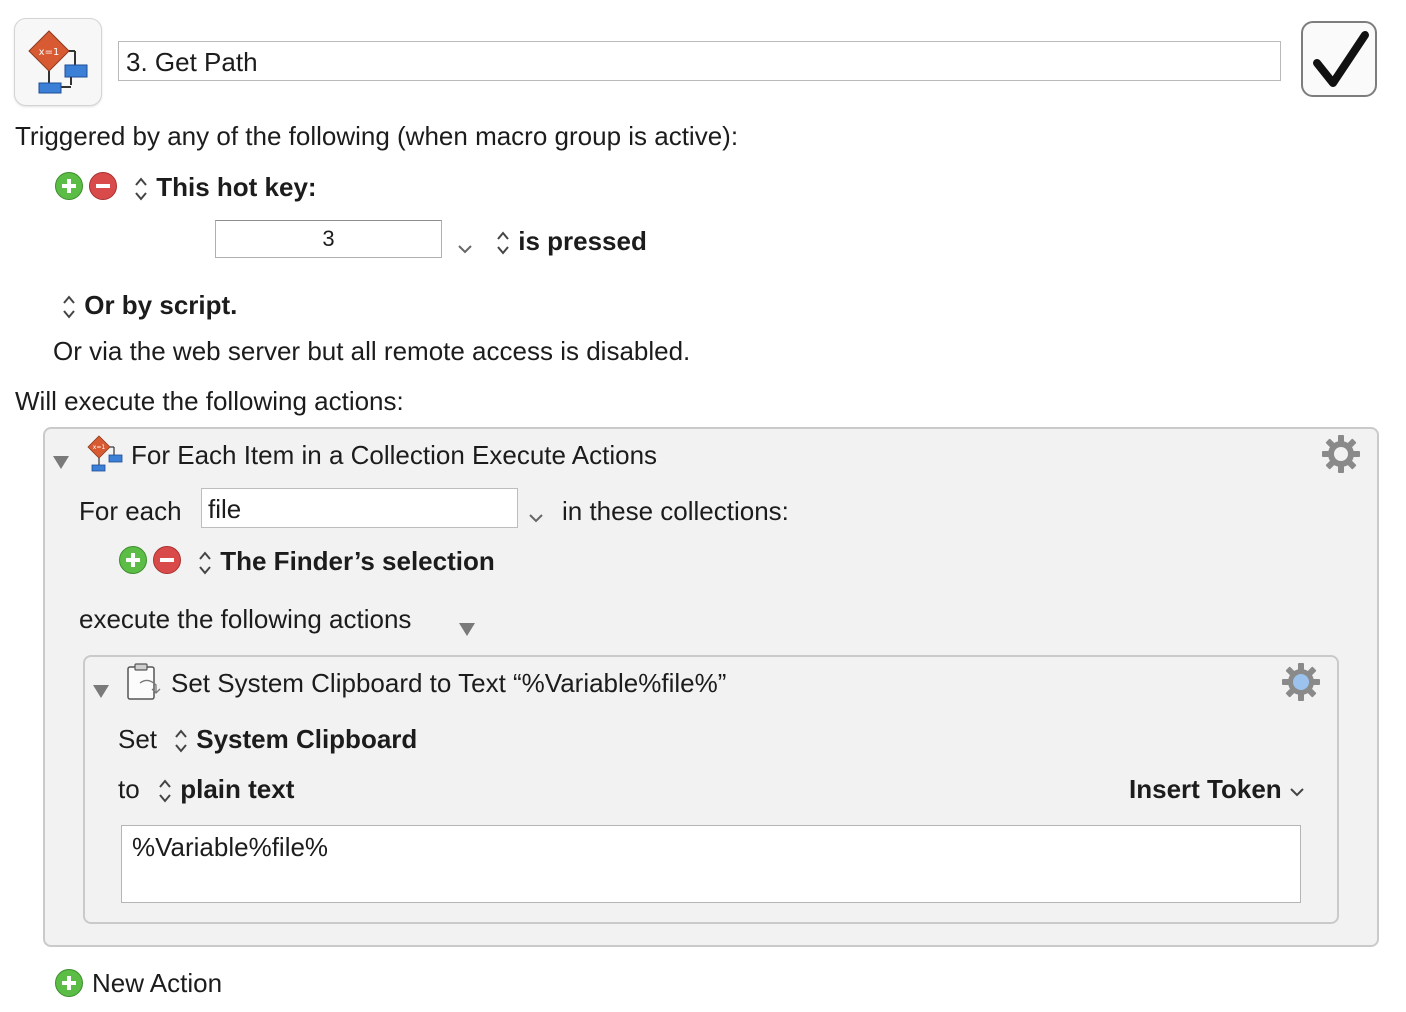  I want to click on script-trigger-label: Or by script., so click(161, 305).